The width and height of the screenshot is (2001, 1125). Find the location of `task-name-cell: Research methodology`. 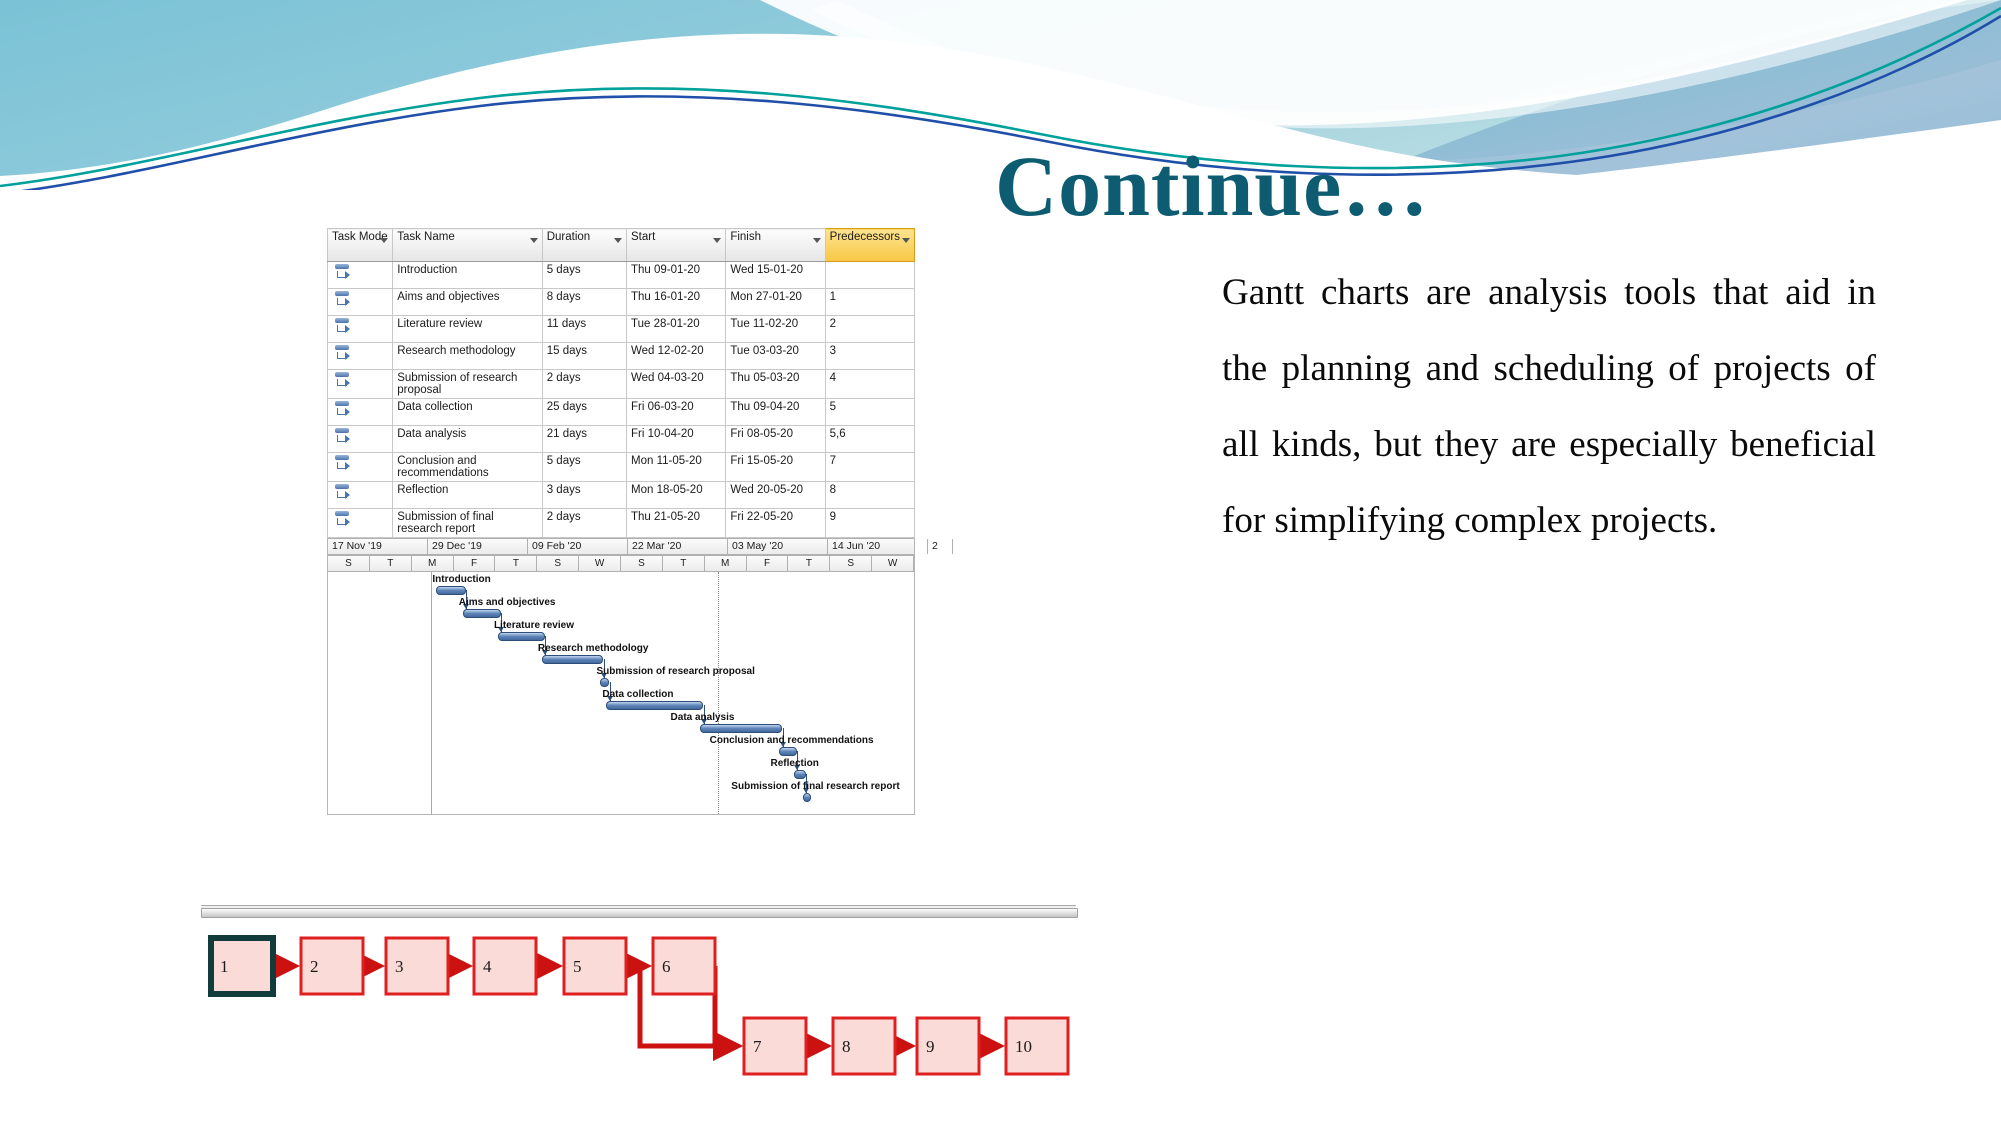

task-name-cell: Research methodology is located at coordinates (467, 356).